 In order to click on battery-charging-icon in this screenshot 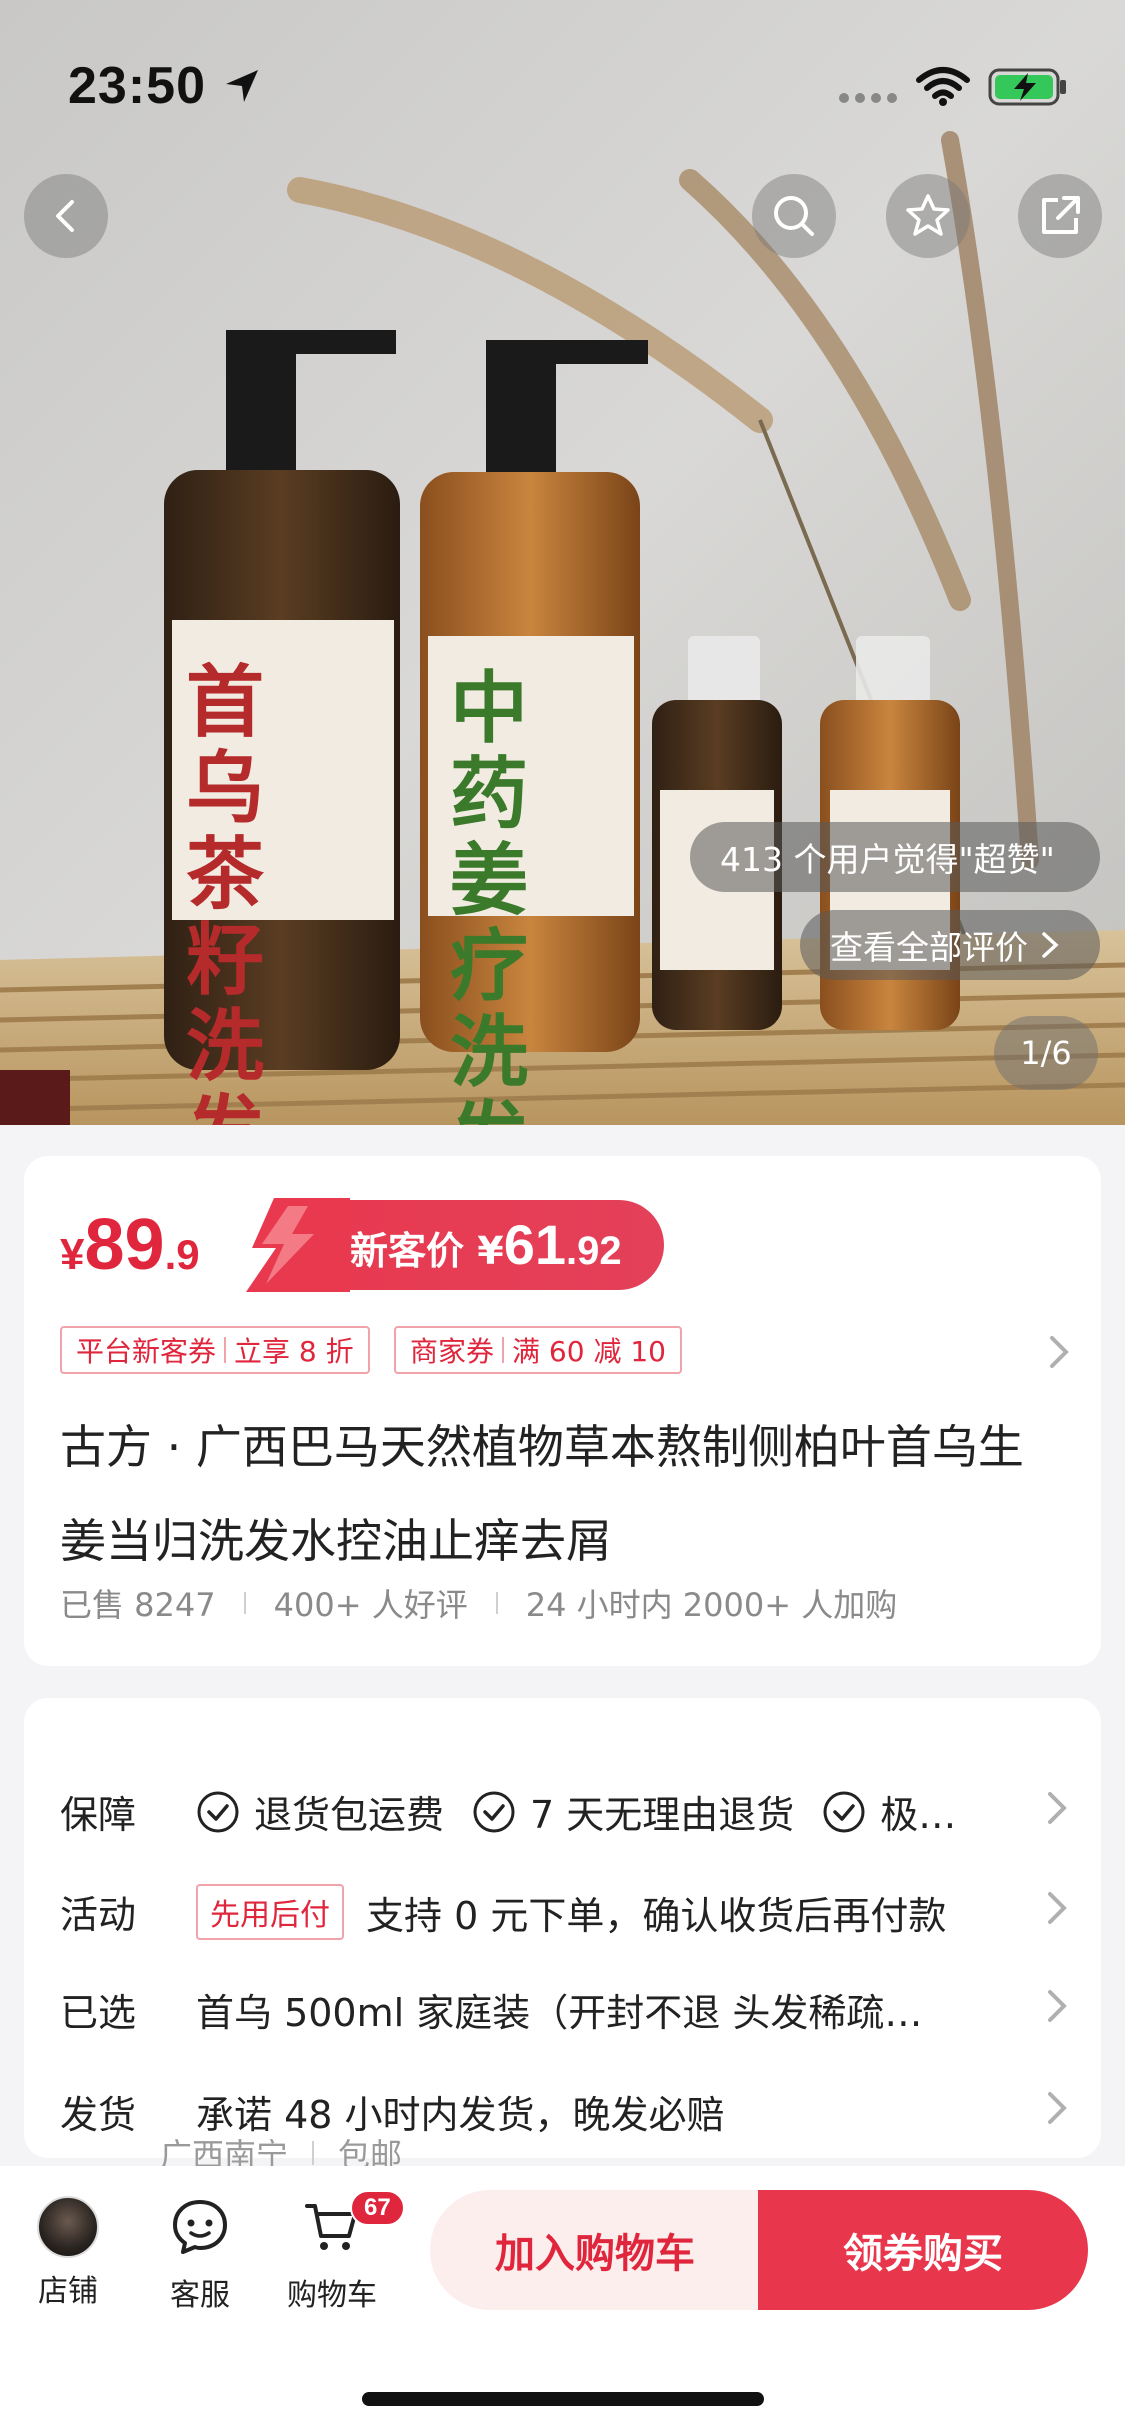, I will do `click(1027, 87)`.